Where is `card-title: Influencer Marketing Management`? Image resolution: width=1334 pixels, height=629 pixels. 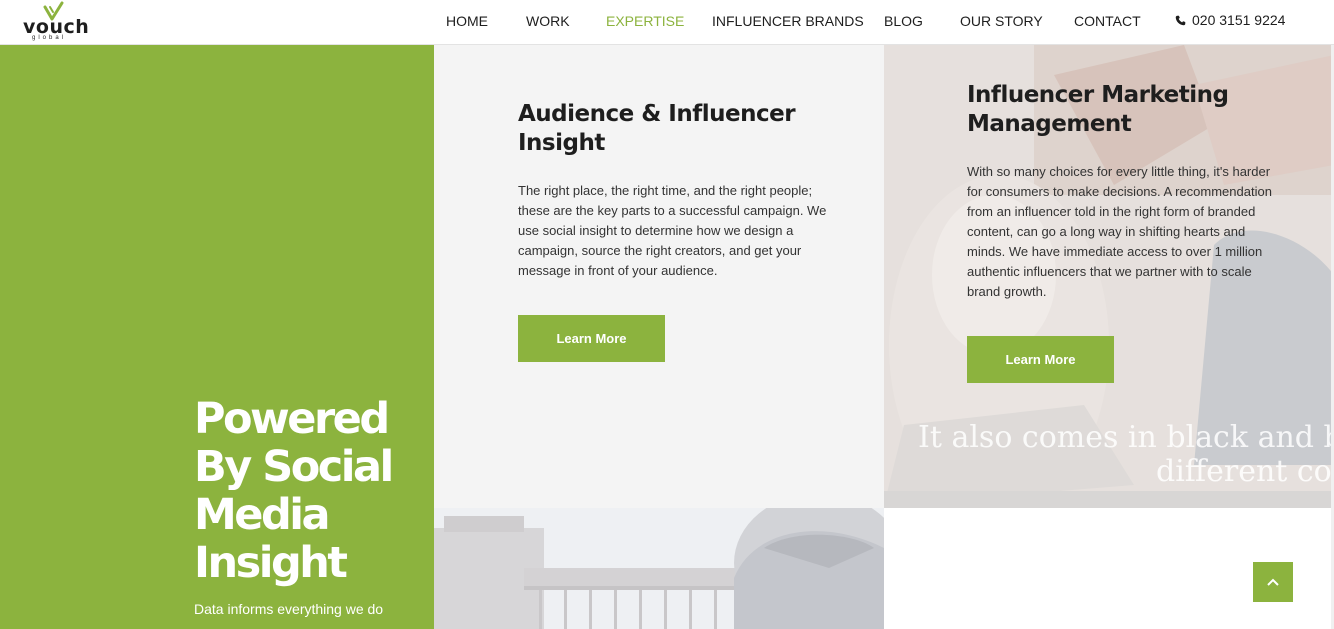
card-title: Influencer Marketing Management is located at coordinates (1098, 109).